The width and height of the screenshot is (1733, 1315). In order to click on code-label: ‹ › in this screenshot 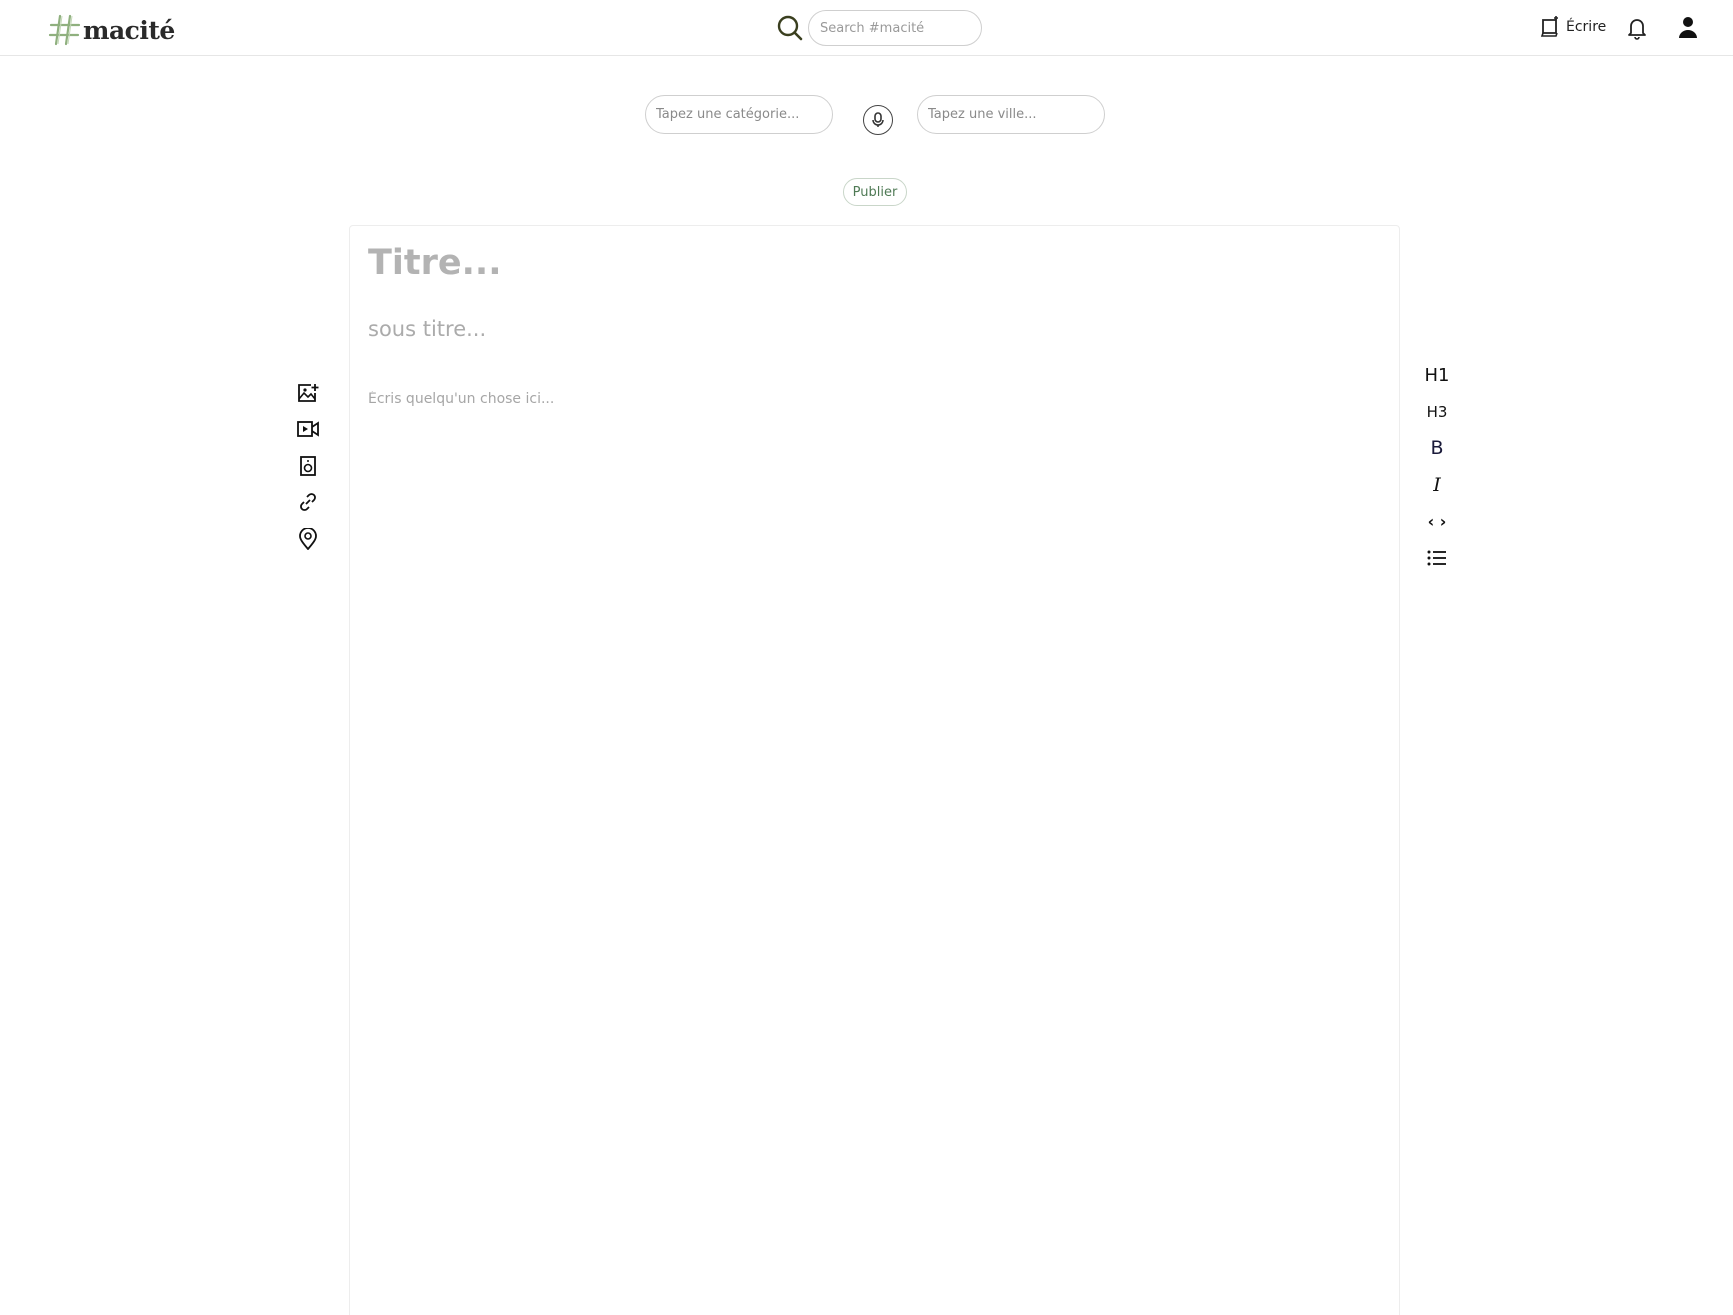, I will do `click(1437, 521)`.